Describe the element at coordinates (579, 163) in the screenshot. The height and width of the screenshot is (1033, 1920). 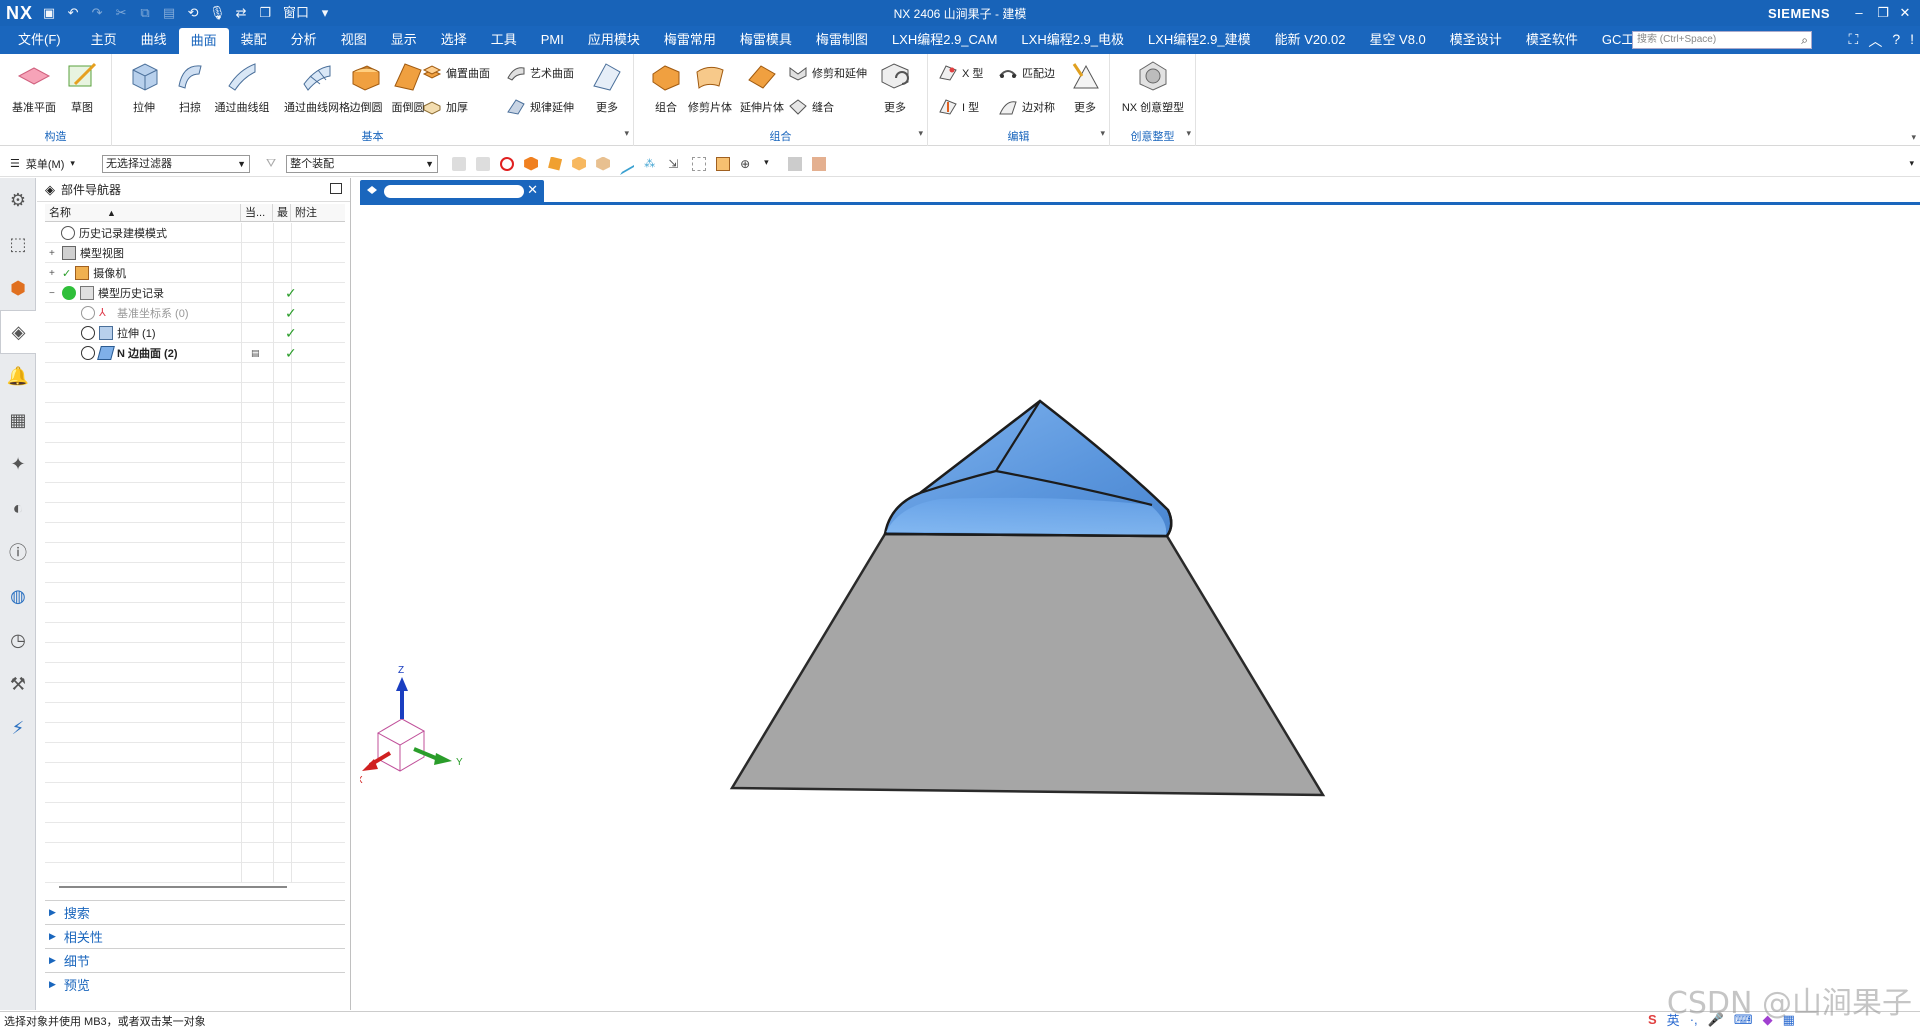
I see `face-icon` at that location.